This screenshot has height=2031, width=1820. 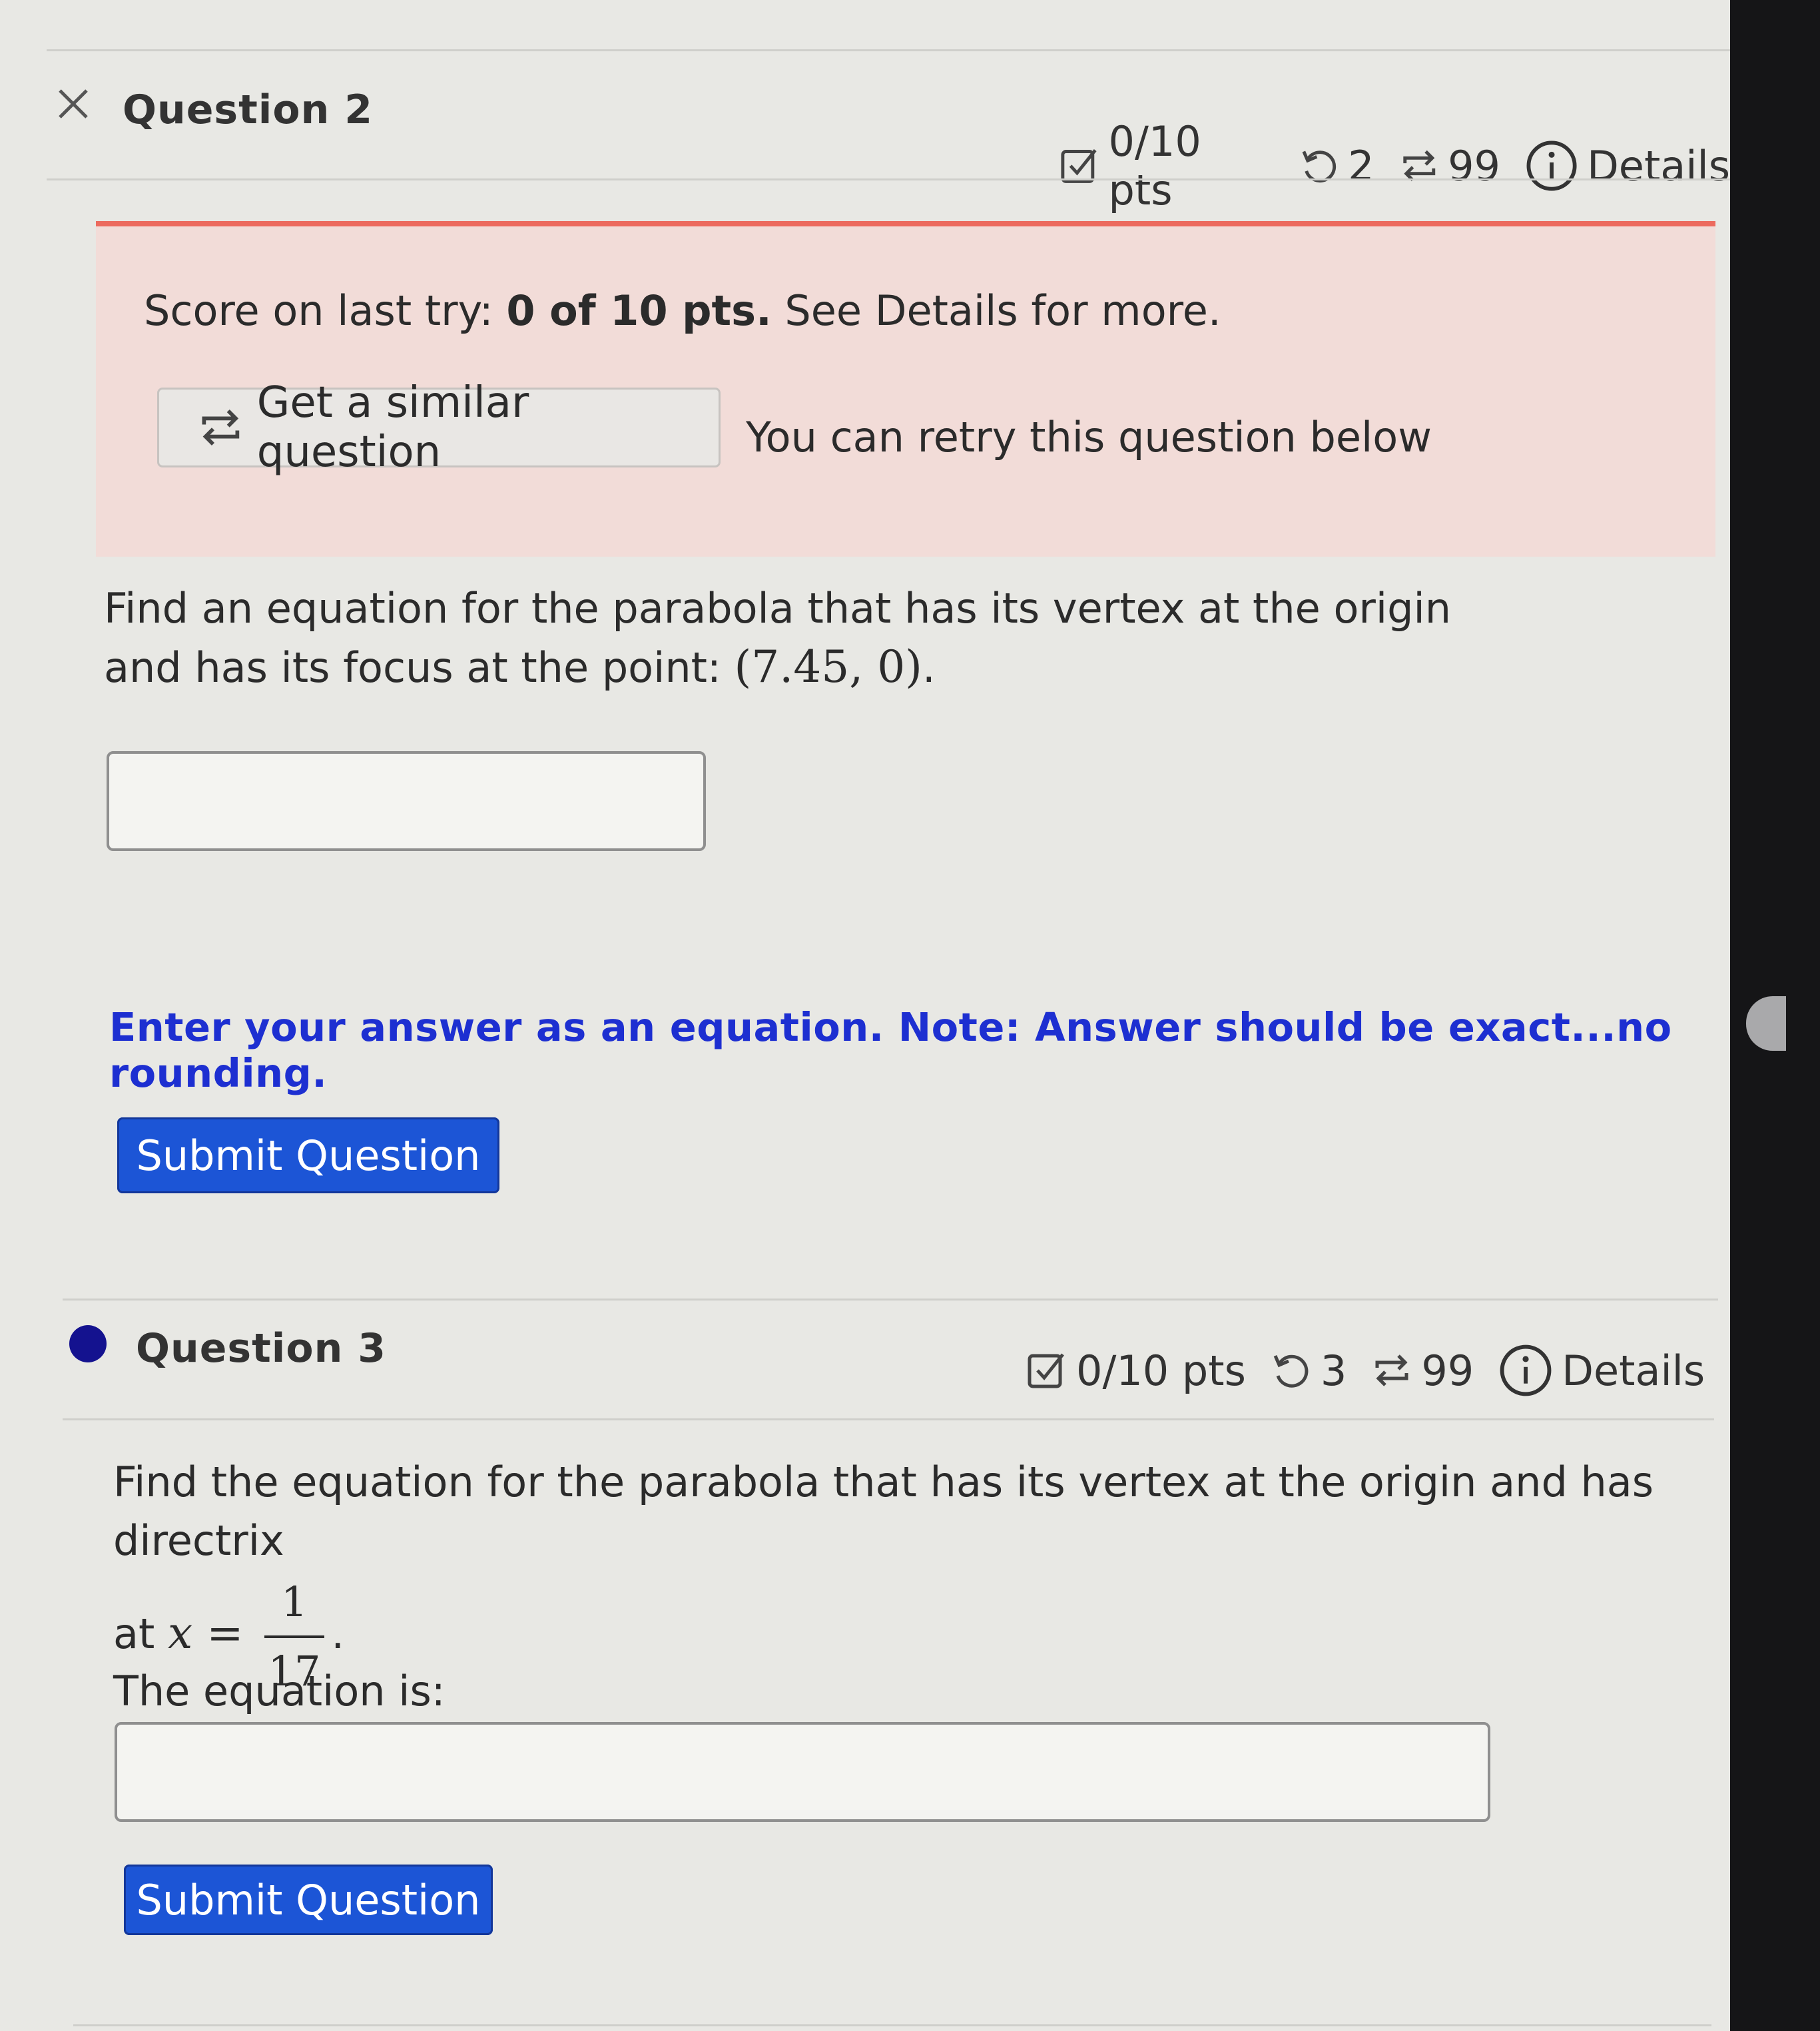 I want to click on attempts-count: 3, so click(x=1333, y=1370).